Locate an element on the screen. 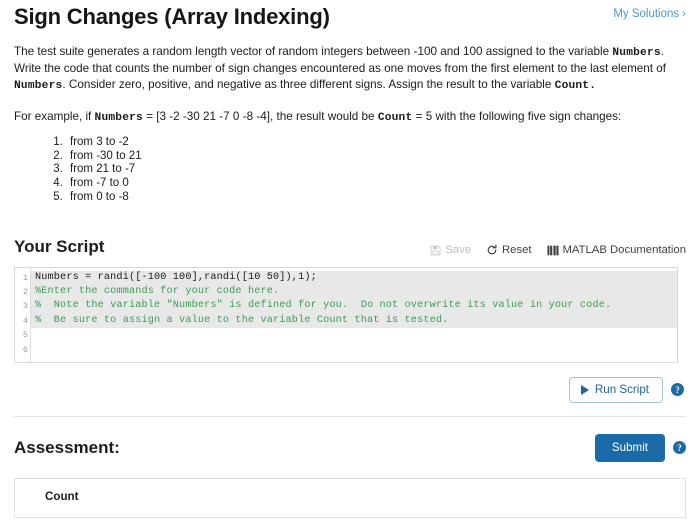 The image size is (700, 522). run-script-row: Run Script ? is located at coordinates (350, 389).